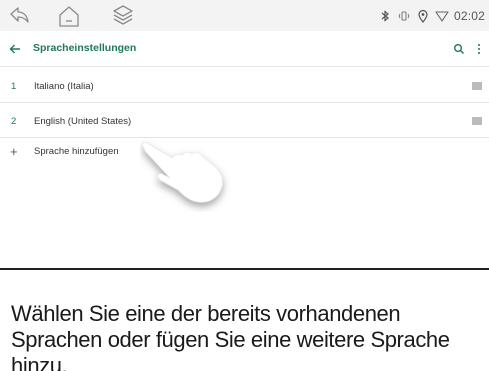 The width and height of the screenshot is (489, 371). I want to click on bluetooth-icon, so click(385, 16).